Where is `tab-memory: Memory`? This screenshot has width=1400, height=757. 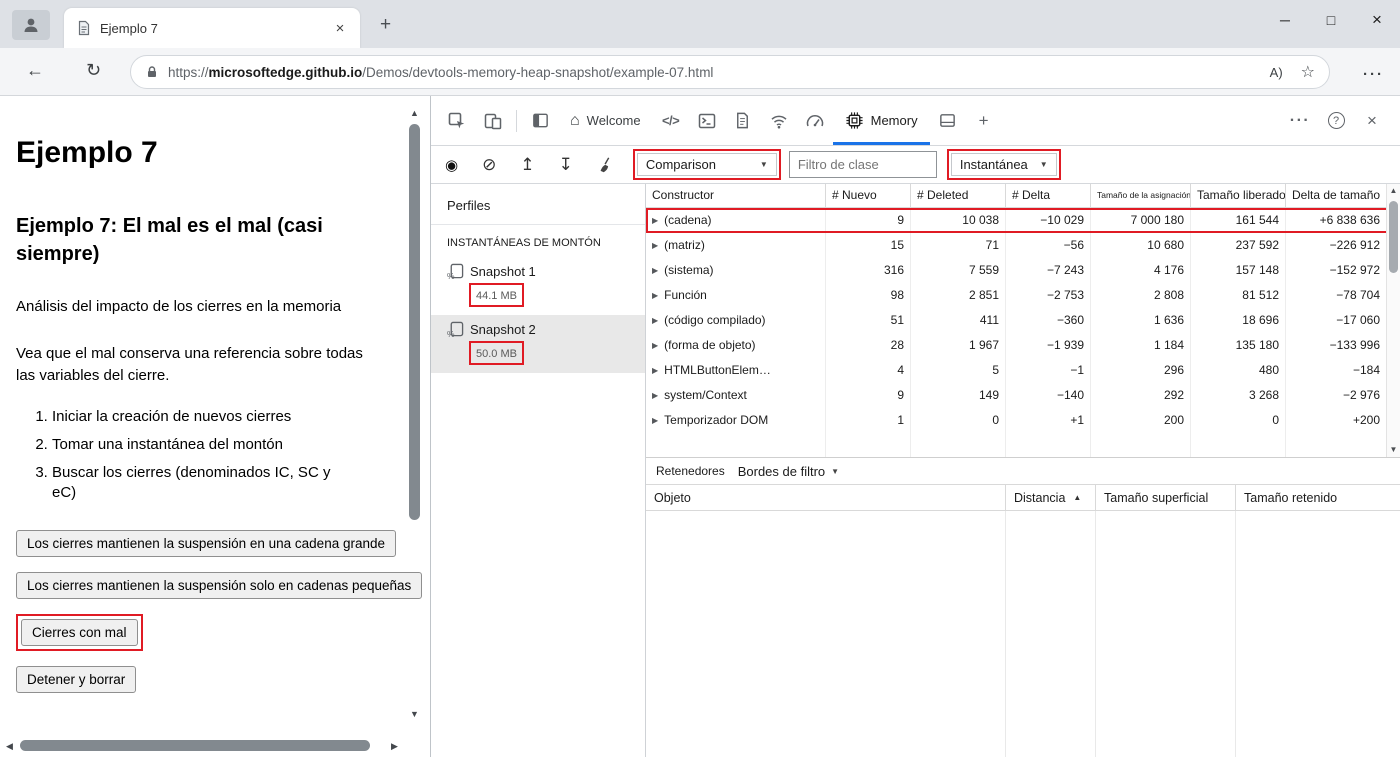 tab-memory: Memory is located at coordinates (881, 120).